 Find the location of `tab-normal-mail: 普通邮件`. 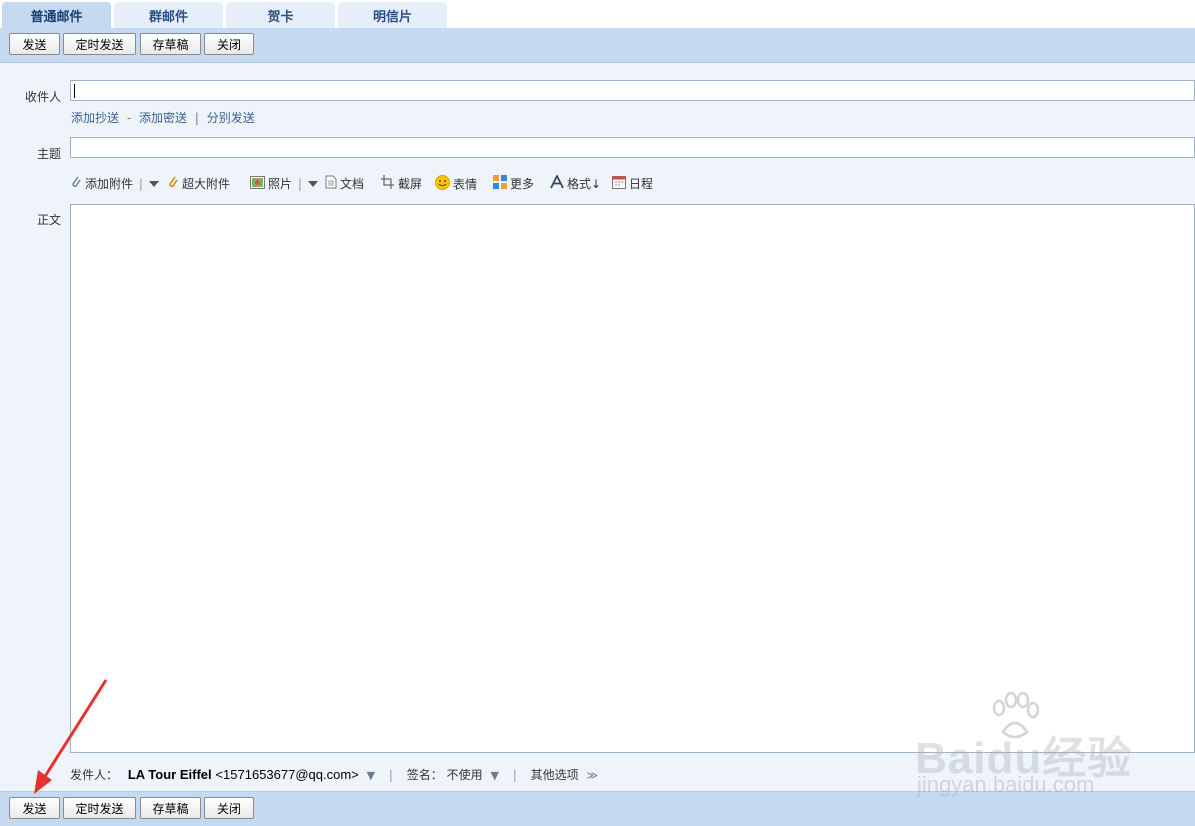

tab-normal-mail: 普通邮件 is located at coordinates (56, 15).